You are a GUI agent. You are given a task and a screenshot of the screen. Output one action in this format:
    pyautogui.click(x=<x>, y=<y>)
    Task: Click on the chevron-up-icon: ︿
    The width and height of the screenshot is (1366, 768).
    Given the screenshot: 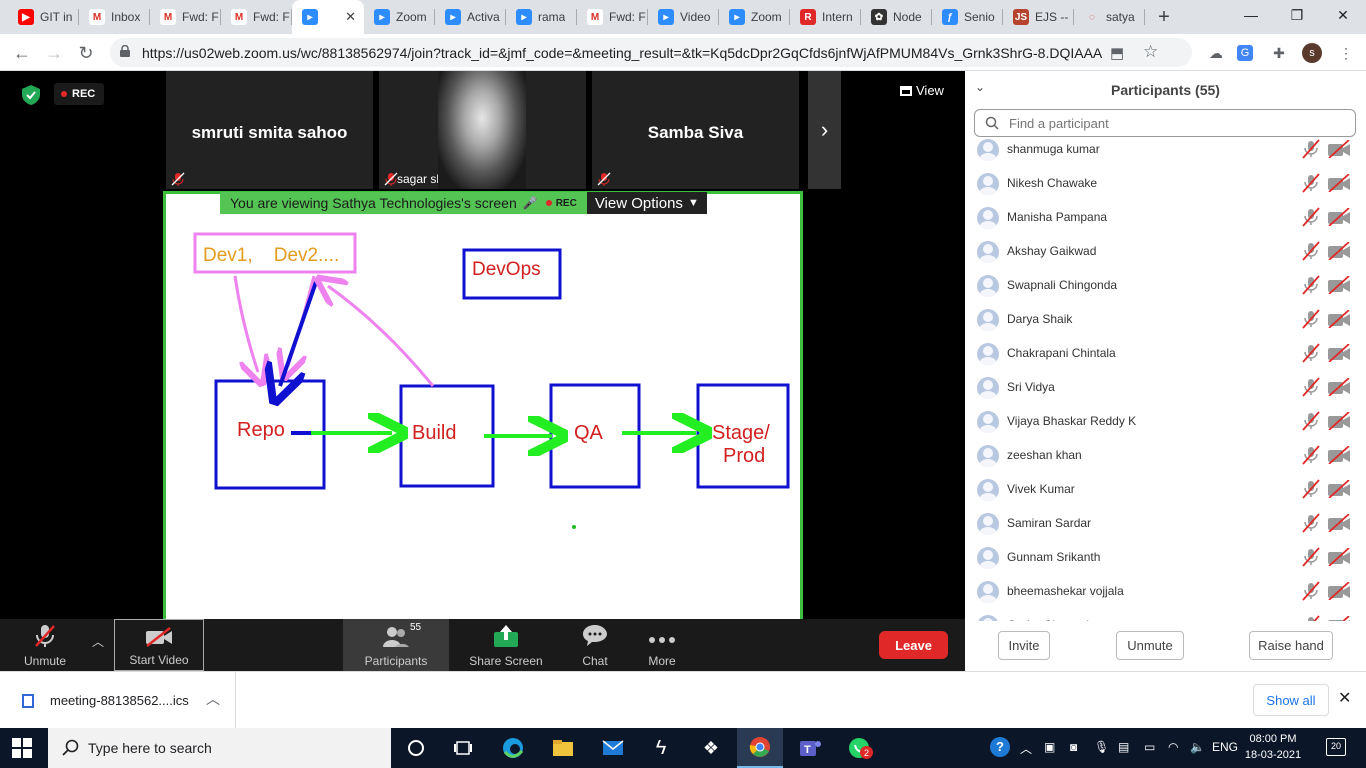 What is the action you would take?
    pyautogui.click(x=213, y=699)
    